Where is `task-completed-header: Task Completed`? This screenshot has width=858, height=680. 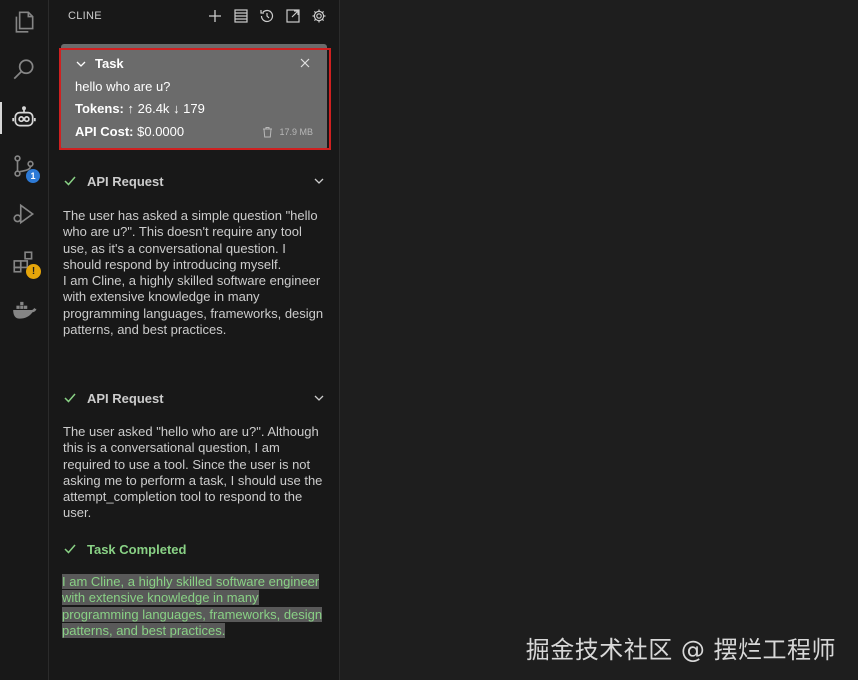 task-completed-header: Task Completed is located at coordinates (194, 549).